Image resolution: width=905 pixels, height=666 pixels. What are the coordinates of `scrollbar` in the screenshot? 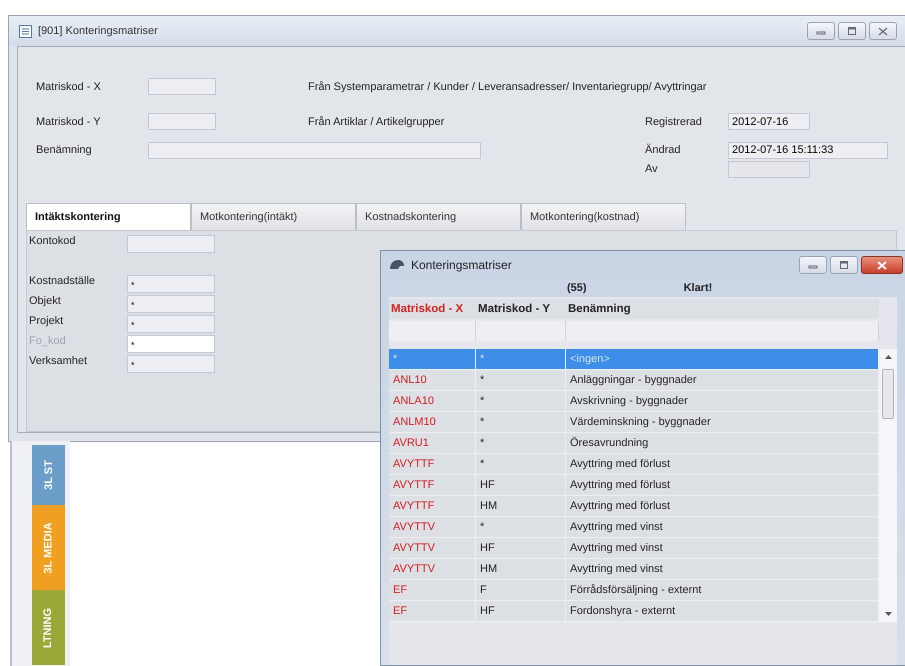 It's located at (888, 485).